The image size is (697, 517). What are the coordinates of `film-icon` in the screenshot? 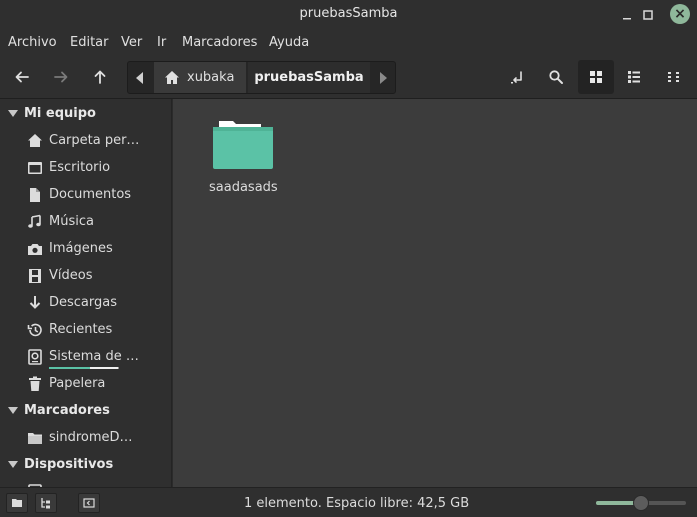 It's located at (35, 276).